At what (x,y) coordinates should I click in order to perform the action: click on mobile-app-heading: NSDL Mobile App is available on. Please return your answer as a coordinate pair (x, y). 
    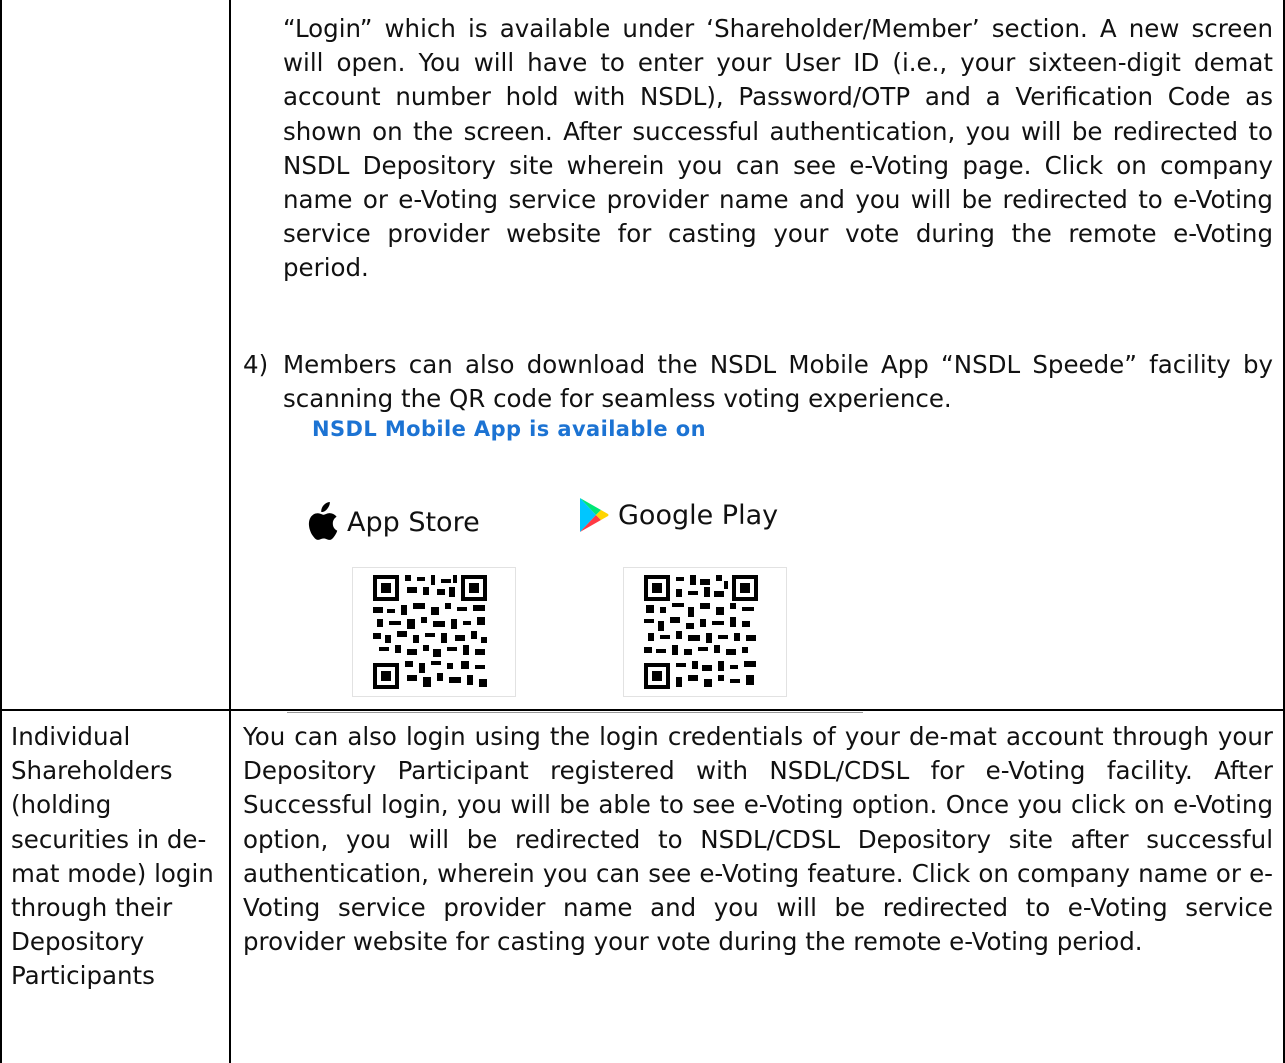
    Looking at the image, I should click on (509, 429).